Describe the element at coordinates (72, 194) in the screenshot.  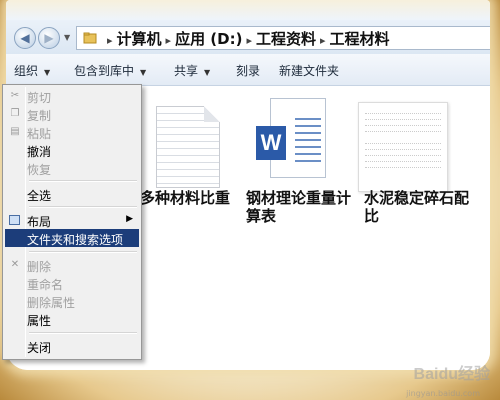
I see `menu-item-select-all: 全选` at that location.